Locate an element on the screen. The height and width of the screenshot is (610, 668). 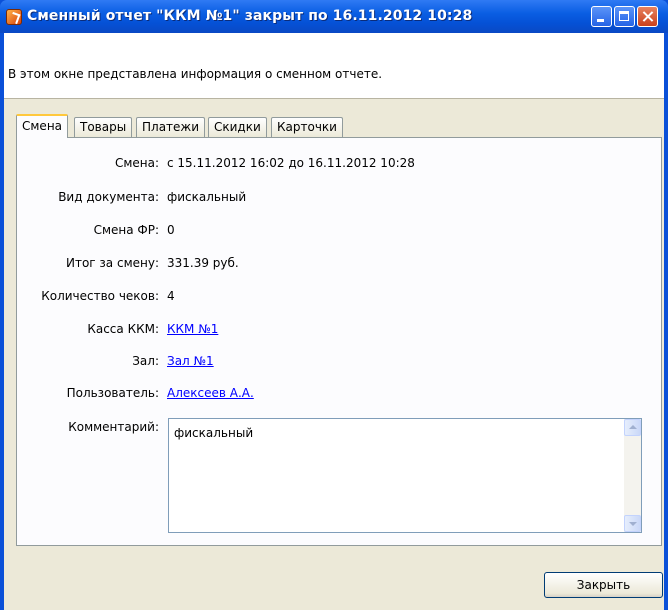
tab-goods: Товары is located at coordinates (103, 127).